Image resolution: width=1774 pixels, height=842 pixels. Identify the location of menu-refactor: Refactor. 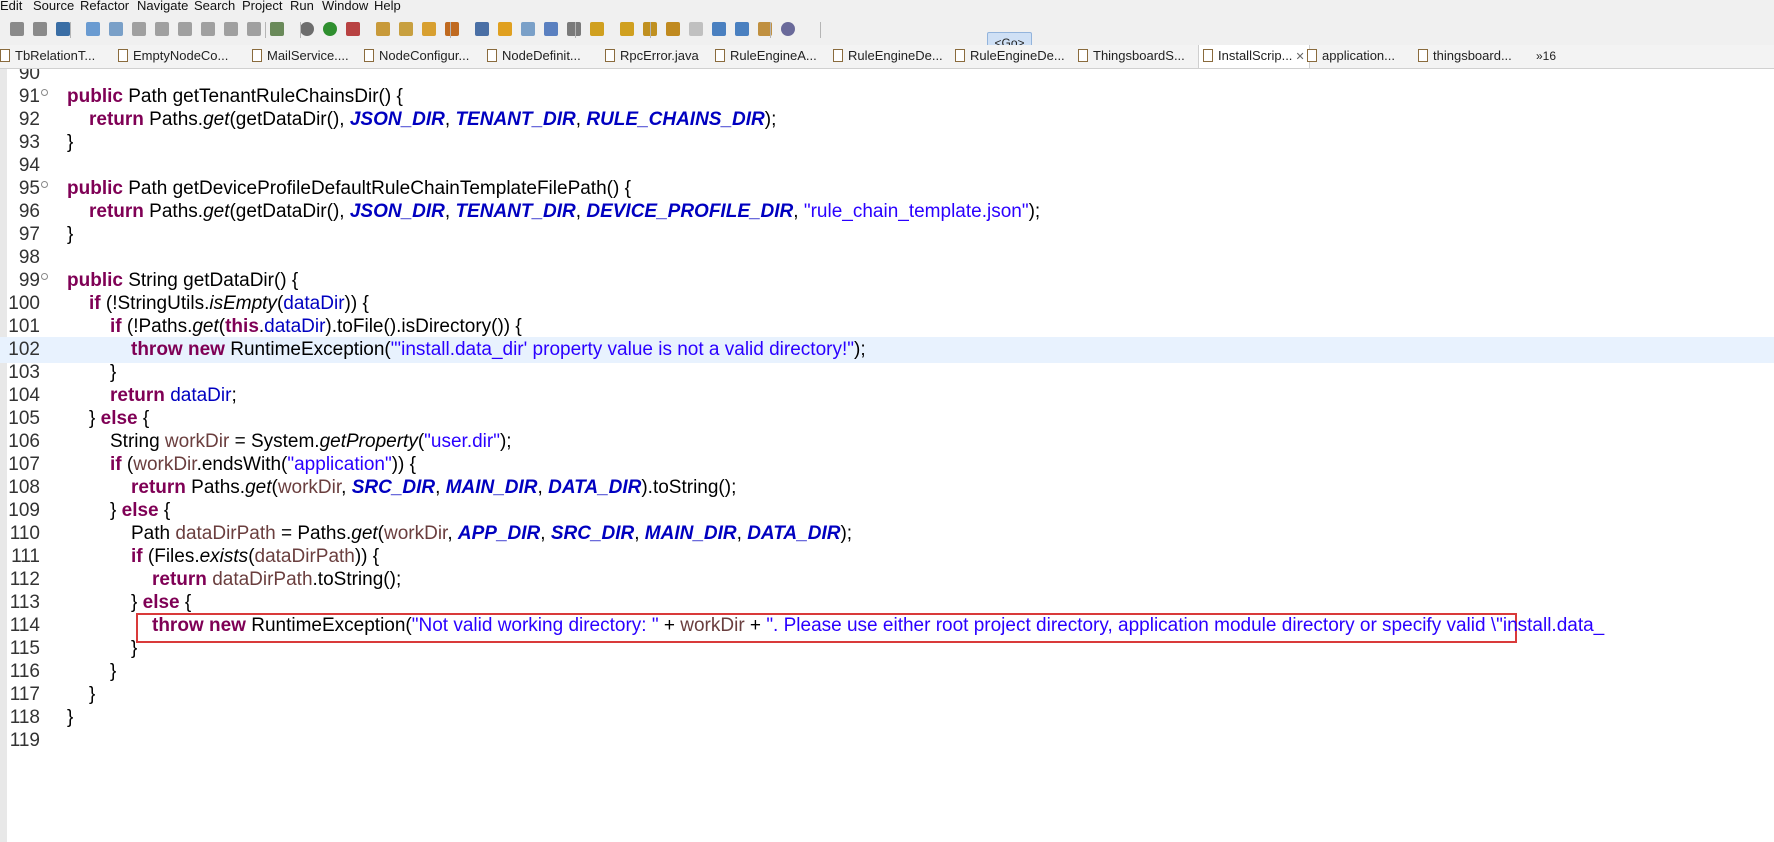
(104, 6).